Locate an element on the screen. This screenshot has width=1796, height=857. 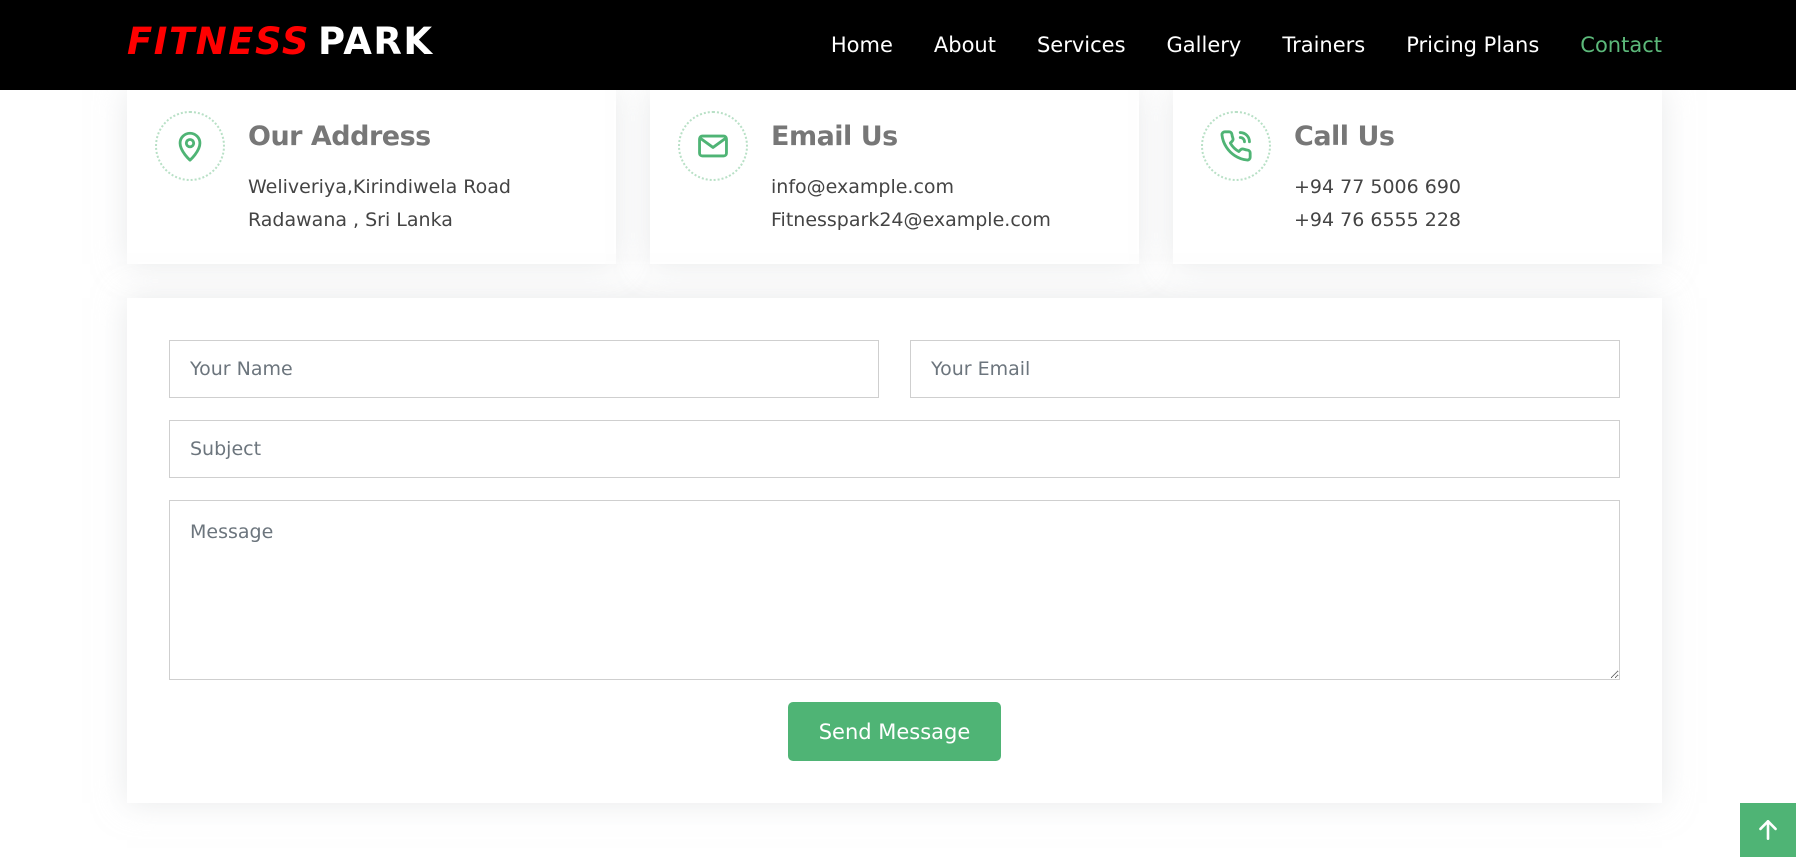
logo-text-park: PARK is located at coordinates (376, 41).